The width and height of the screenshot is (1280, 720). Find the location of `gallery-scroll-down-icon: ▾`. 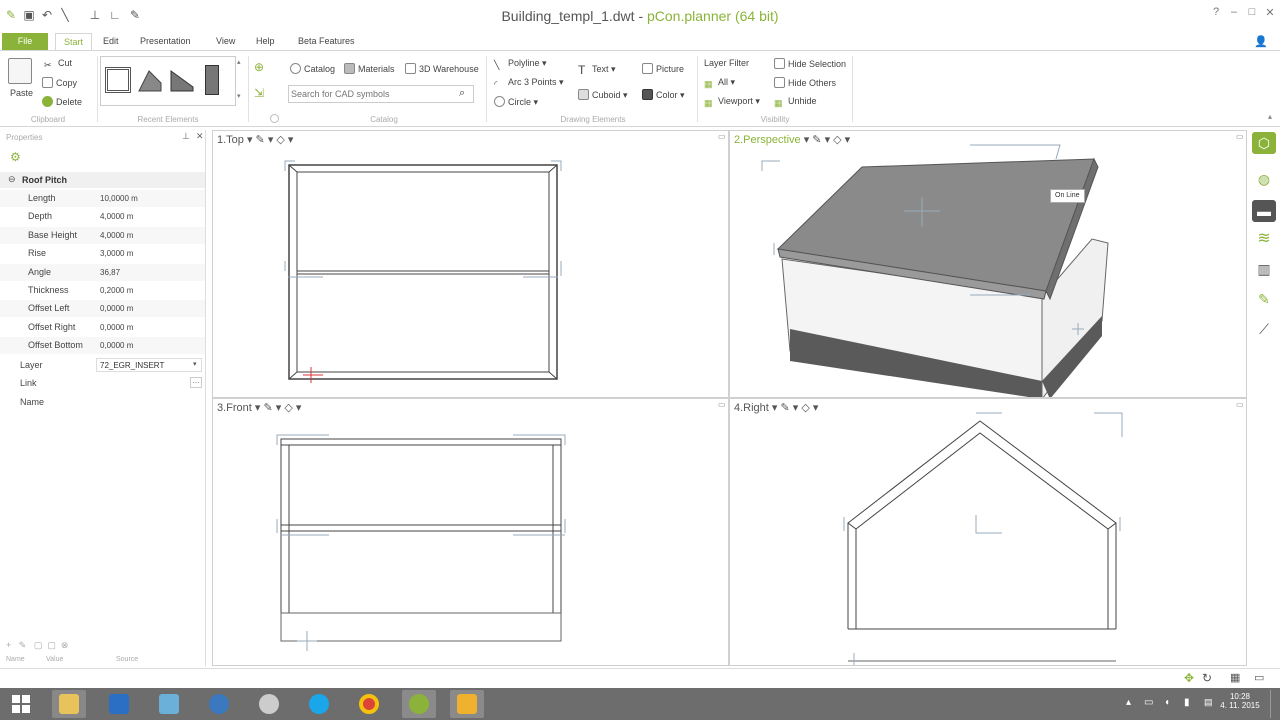

gallery-scroll-down-icon: ▾ is located at coordinates (239, 96).